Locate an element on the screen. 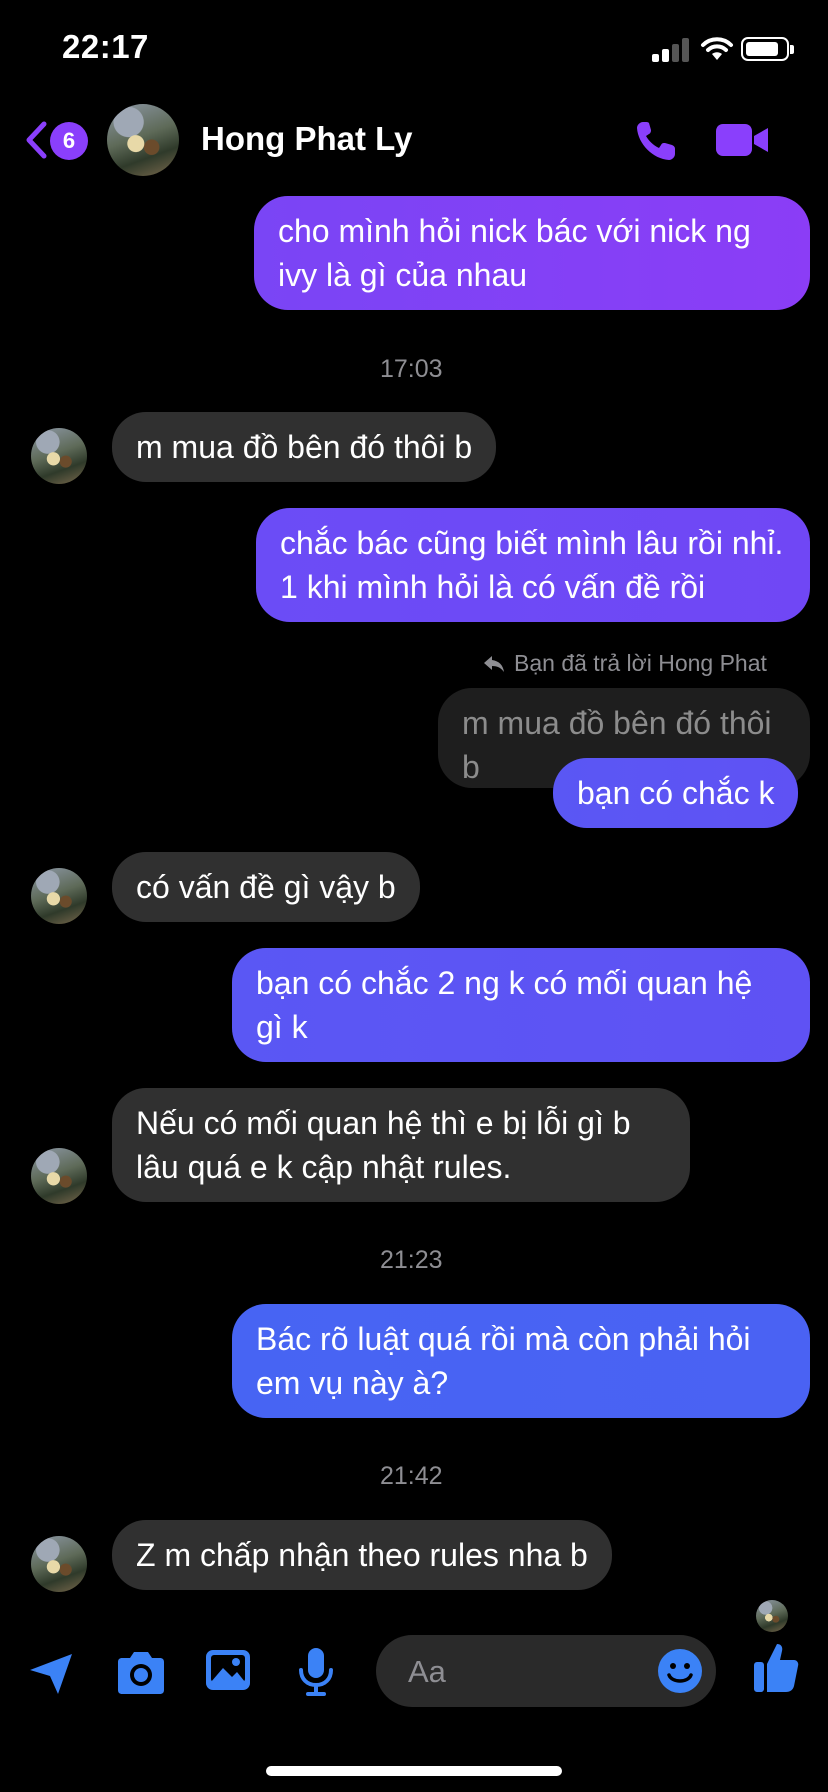 The width and height of the screenshot is (828, 1792). unread-badge: 6 is located at coordinates (69, 141).